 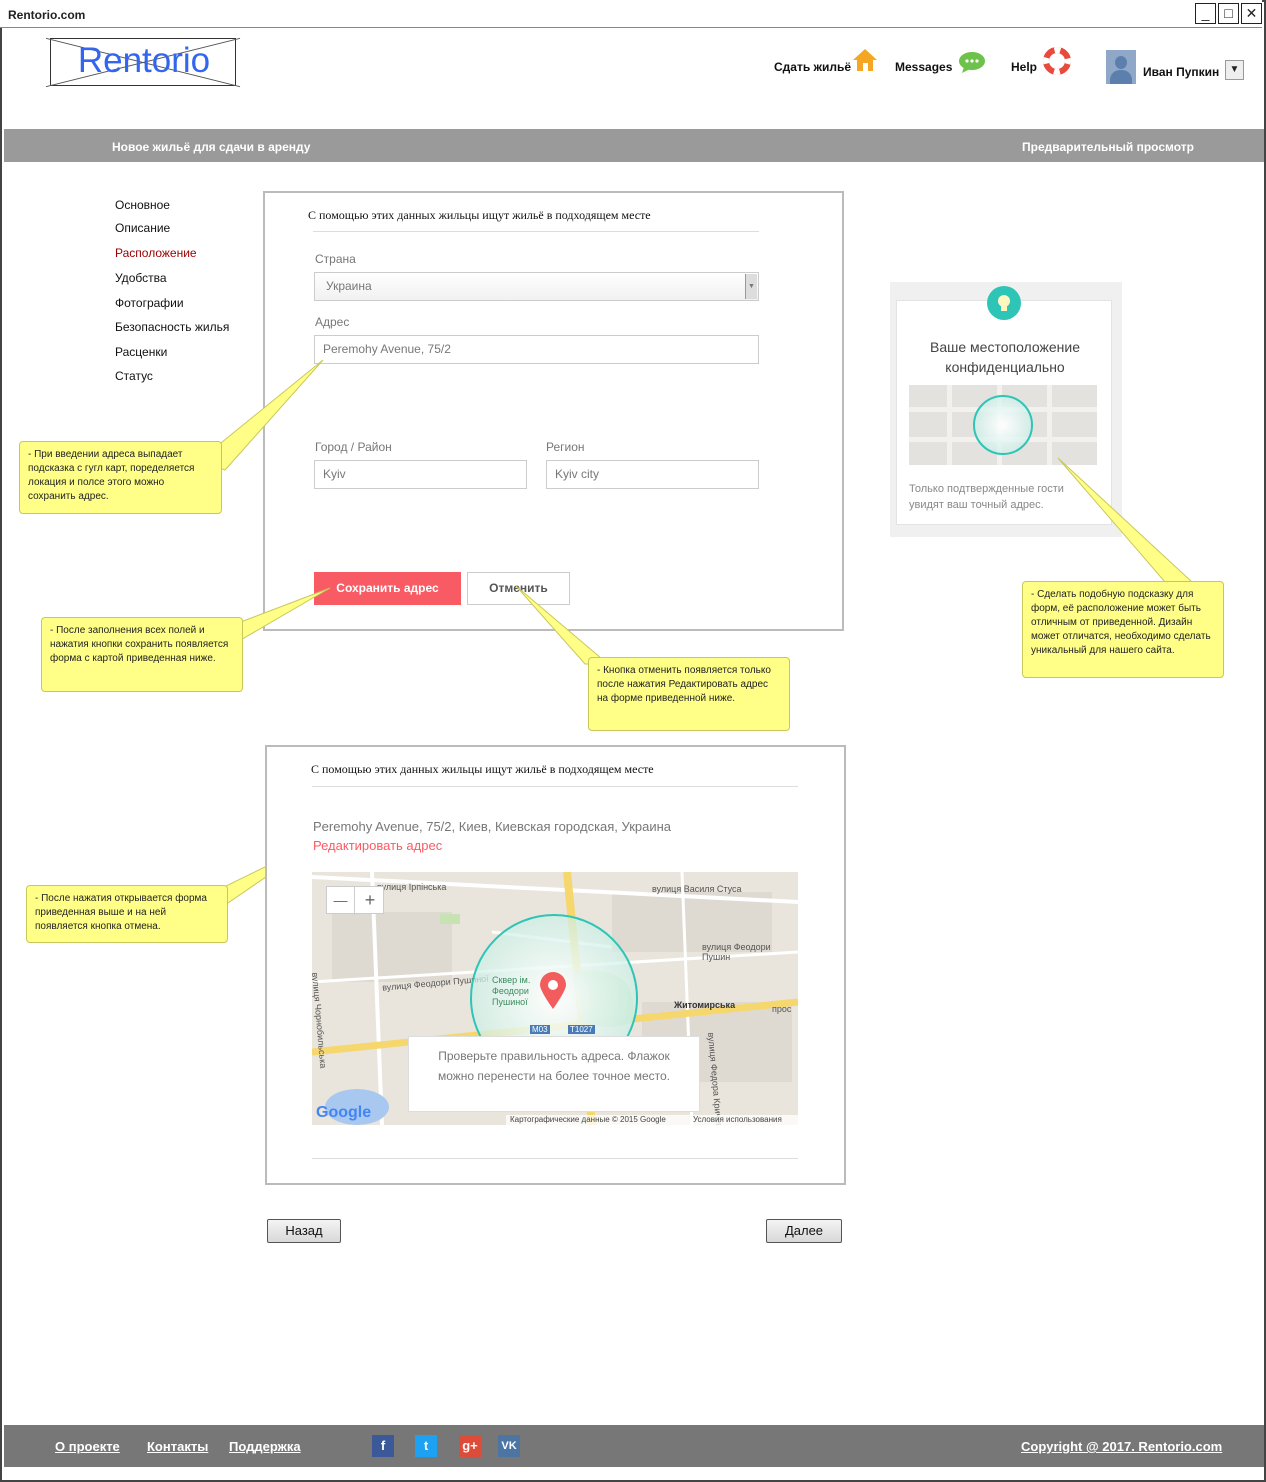 What do you see at coordinates (383, 1446) in the screenshot?
I see `facebook-icon: f` at bounding box center [383, 1446].